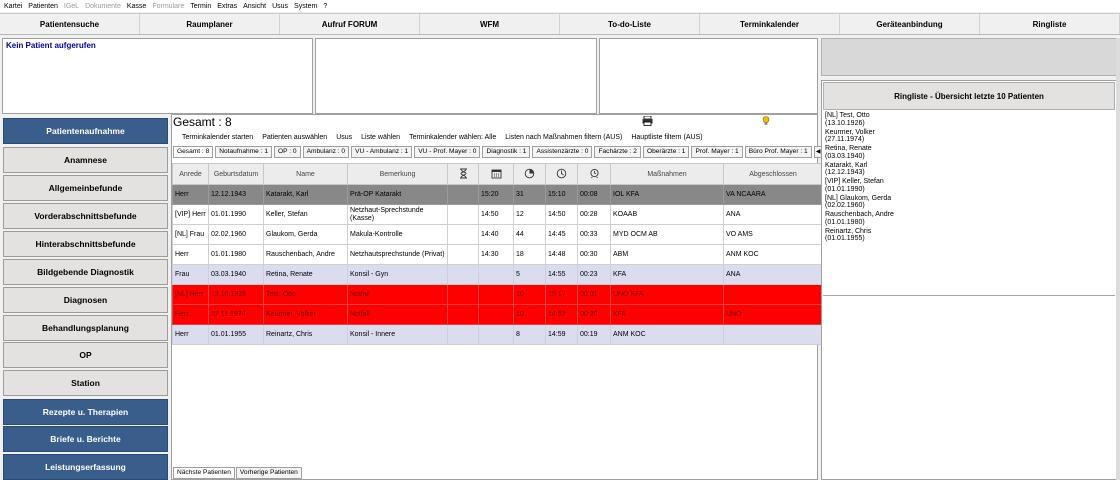 Image resolution: width=1120 pixels, height=480 pixels. Describe the element at coordinates (85, 328) in the screenshot. I see `sidebar-button: Behandlungsplanung` at that location.